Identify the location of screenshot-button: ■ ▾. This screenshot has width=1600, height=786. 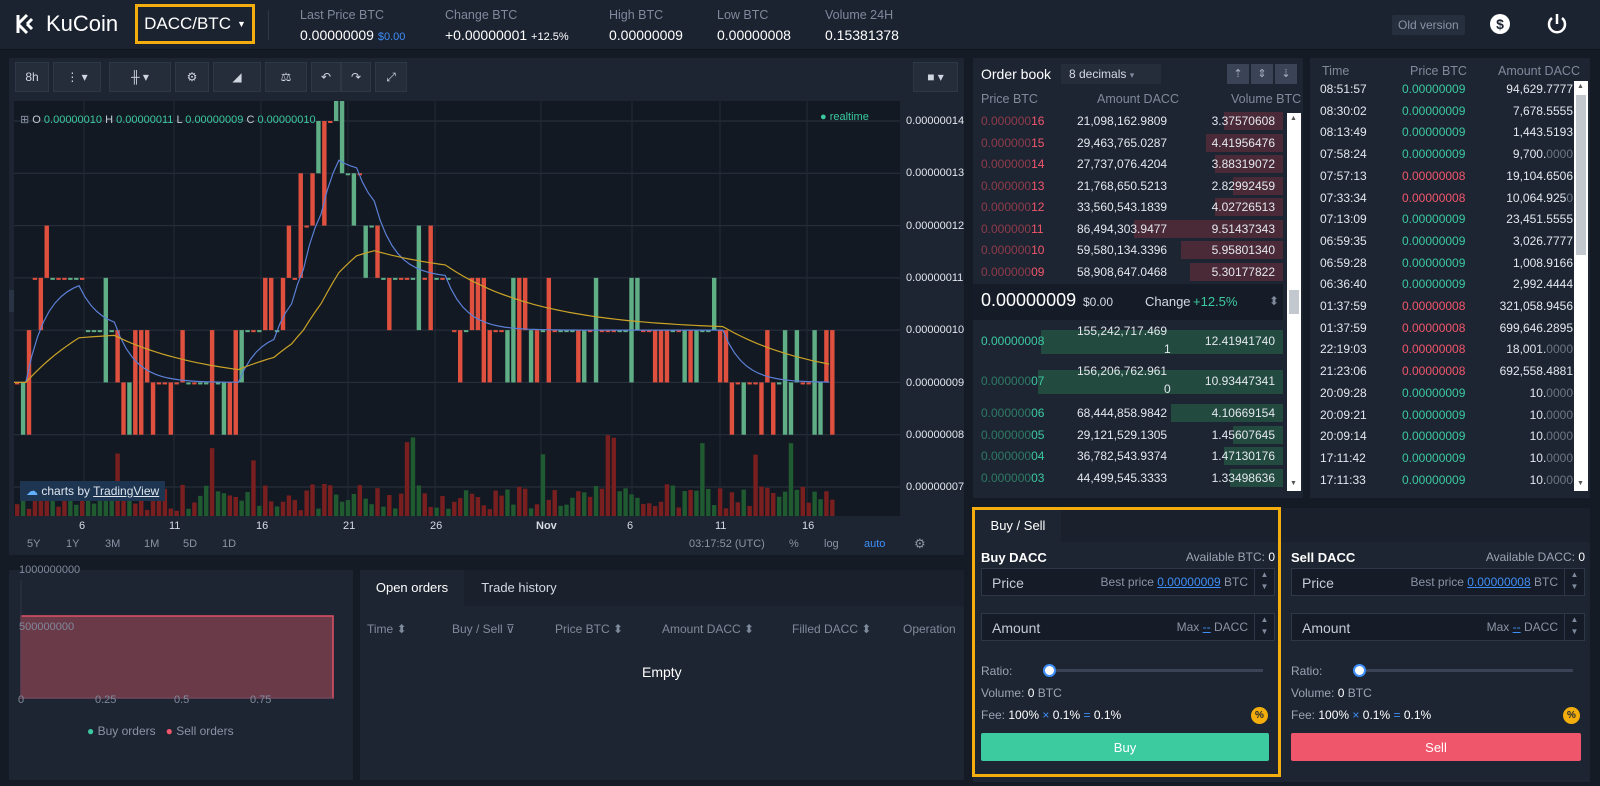
(935, 77).